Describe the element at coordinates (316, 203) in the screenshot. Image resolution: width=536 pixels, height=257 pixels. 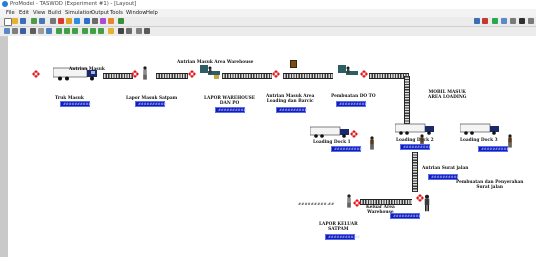
I see `exit-counter-text: #########.##` at that location.